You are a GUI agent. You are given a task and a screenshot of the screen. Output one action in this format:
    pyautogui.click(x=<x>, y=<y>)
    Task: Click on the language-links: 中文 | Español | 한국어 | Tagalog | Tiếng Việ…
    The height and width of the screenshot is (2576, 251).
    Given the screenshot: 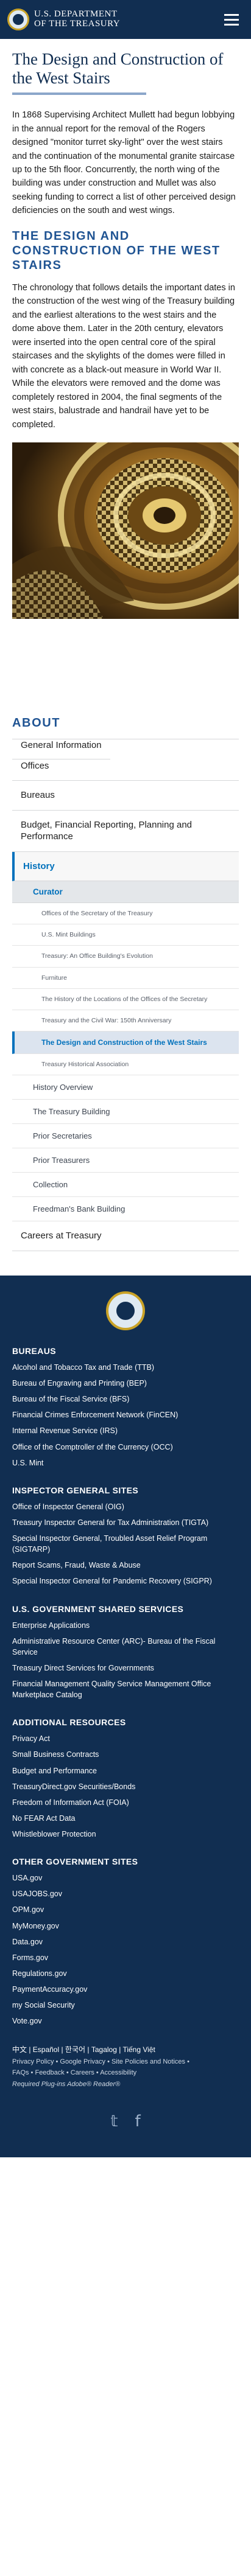 What is the action you would take?
    pyautogui.click(x=125, y=2050)
    